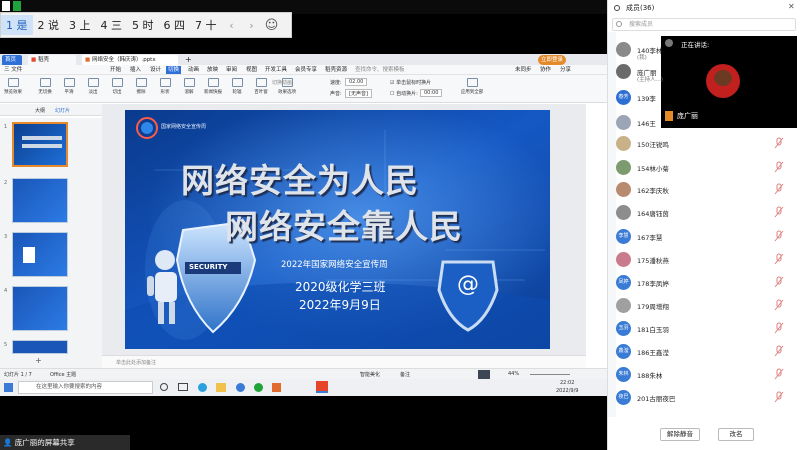 Image resolution: width=800 pixels, height=450 pixels. I want to click on member-row: 164唐钰茵, so click(707, 214).